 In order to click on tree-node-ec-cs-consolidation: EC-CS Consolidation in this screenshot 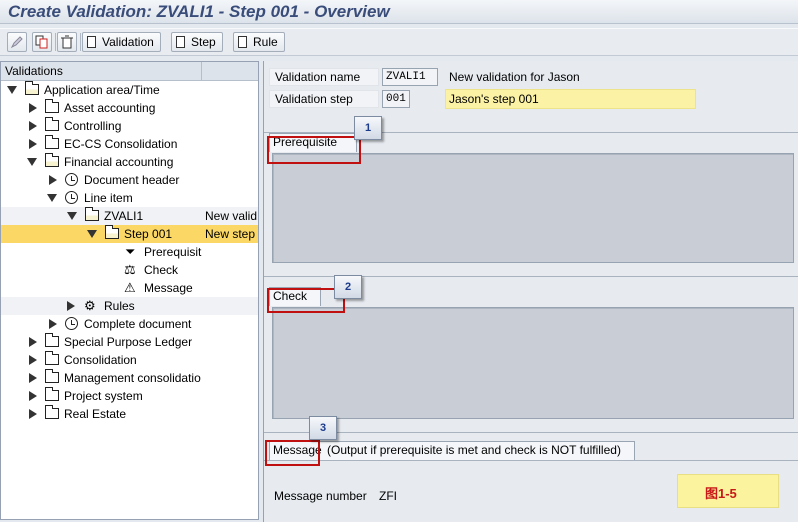, I will do `click(129, 144)`.